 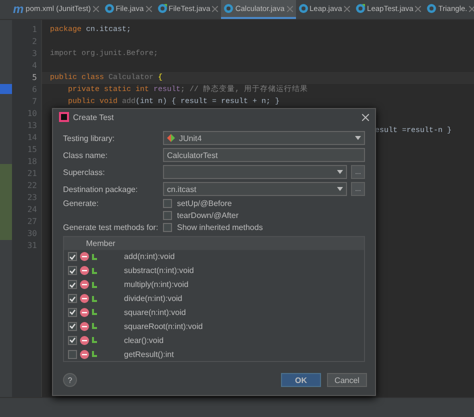 I want to click on table-cell: add(n:int):void, so click(x=149, y=257).